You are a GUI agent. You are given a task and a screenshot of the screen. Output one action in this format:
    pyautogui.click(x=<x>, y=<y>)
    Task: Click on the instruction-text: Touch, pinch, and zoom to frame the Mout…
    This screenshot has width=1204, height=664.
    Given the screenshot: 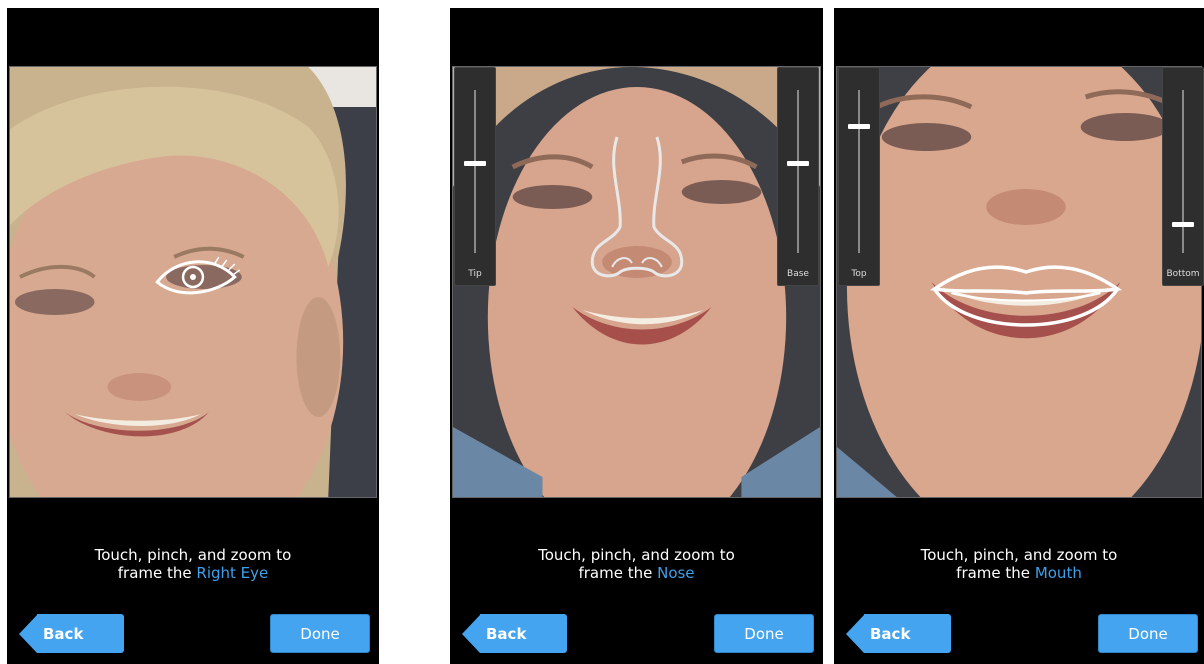 What is the action you would take?
    pyautogui.click(x=1019, y=564)
    